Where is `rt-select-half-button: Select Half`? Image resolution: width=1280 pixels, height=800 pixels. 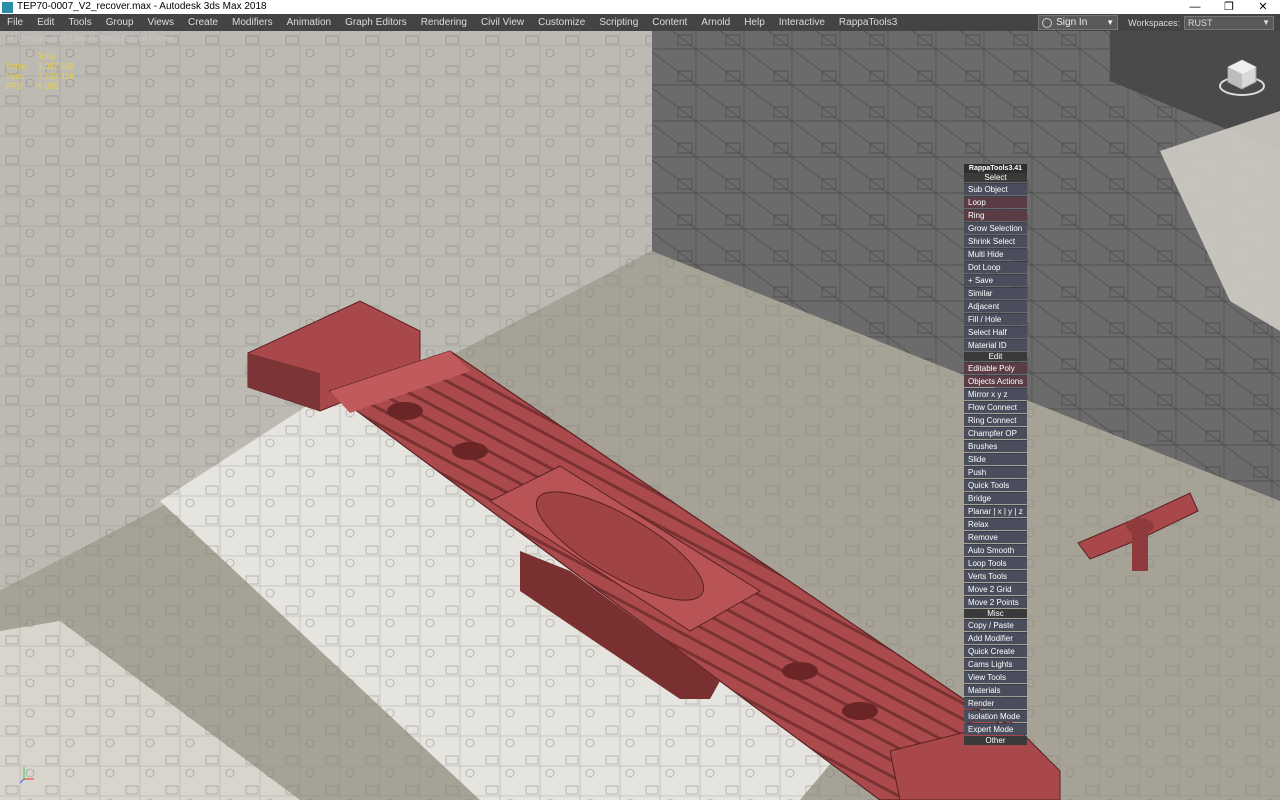 rt-select-half-button: Select Half is located at coordinates (995, 332).